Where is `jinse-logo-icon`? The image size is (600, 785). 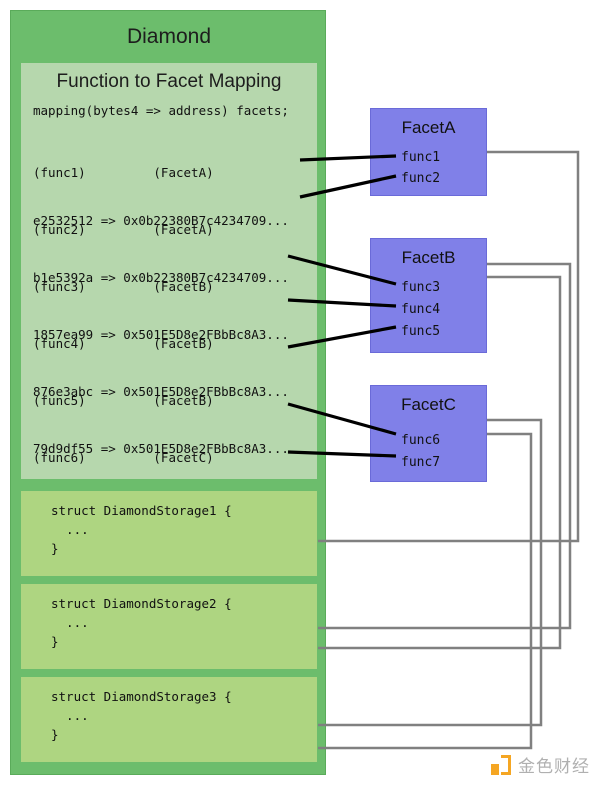
jinse-logo-icon is located at coordinates (501, 764).